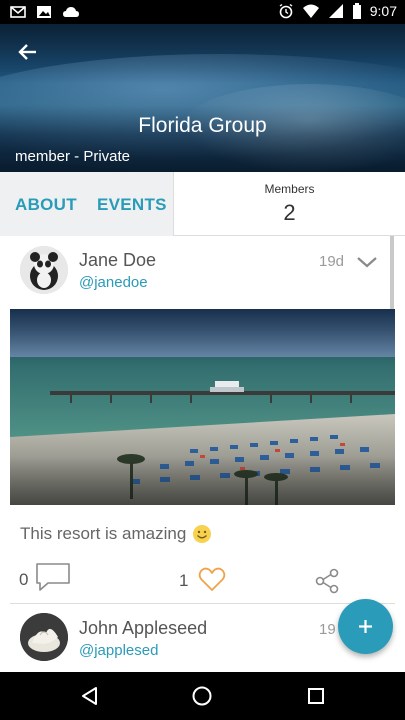 The width and height of the screenshot is (405, 720). Describe the element at coordinates (202, 12) in the screenshot. I see `status-bar: 9:07` at that location.